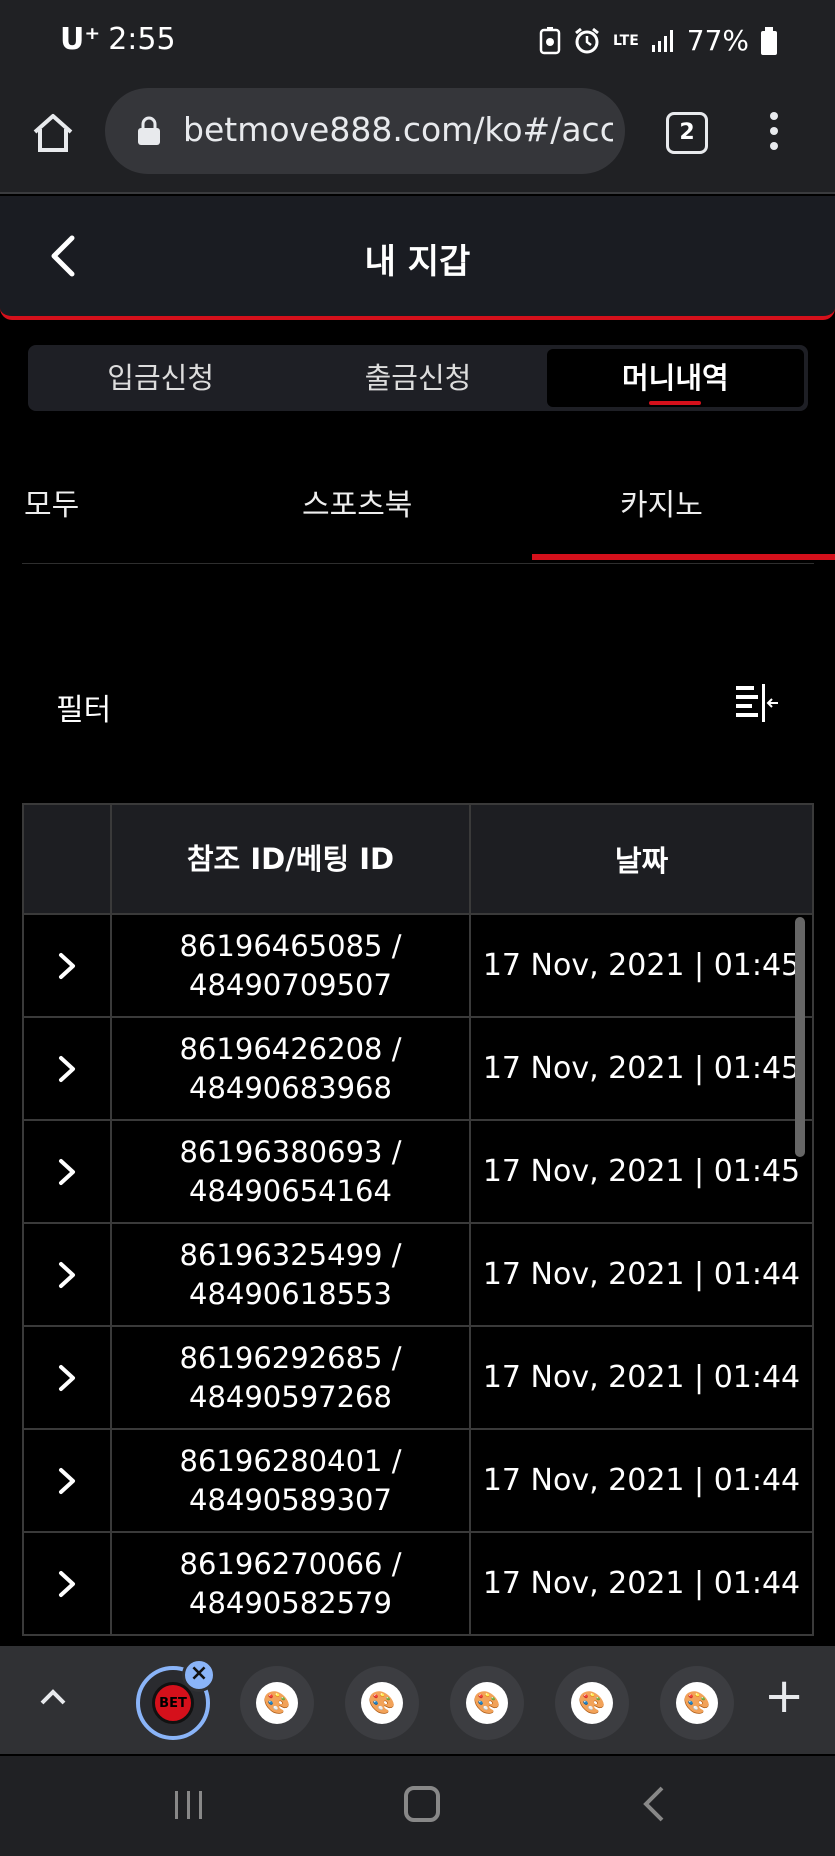 Image resolution: width=835 pixels, height=1856 pixels. Describe the element at coordinates (68, 860) in the screenshot. I see `header-expand-column` at that location.